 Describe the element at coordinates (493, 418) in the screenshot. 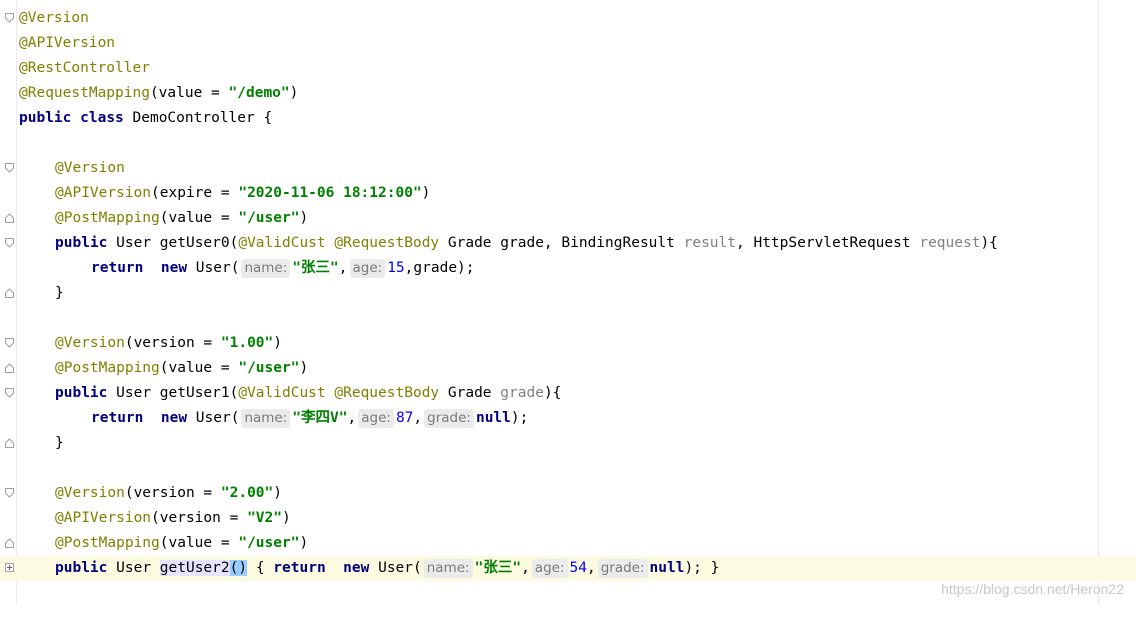

I see `keyword: null` at that location.